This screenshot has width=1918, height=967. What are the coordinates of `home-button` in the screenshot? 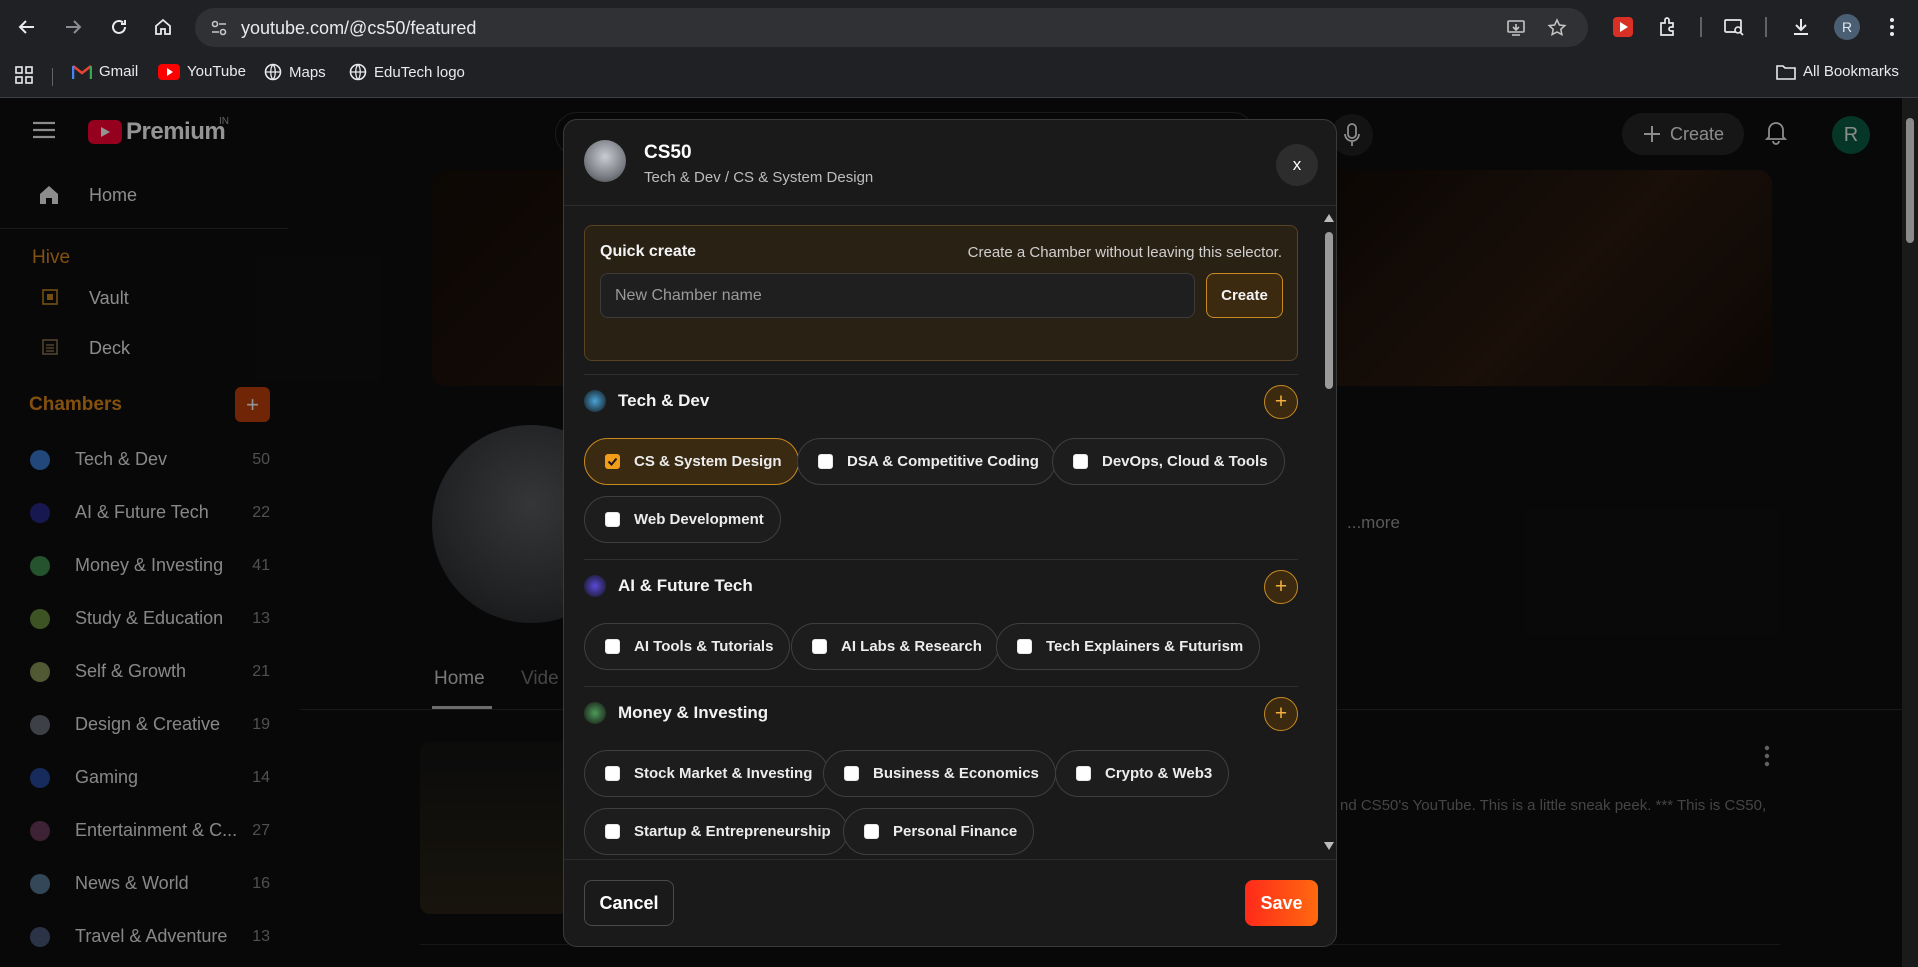 It's located at (163, 27).